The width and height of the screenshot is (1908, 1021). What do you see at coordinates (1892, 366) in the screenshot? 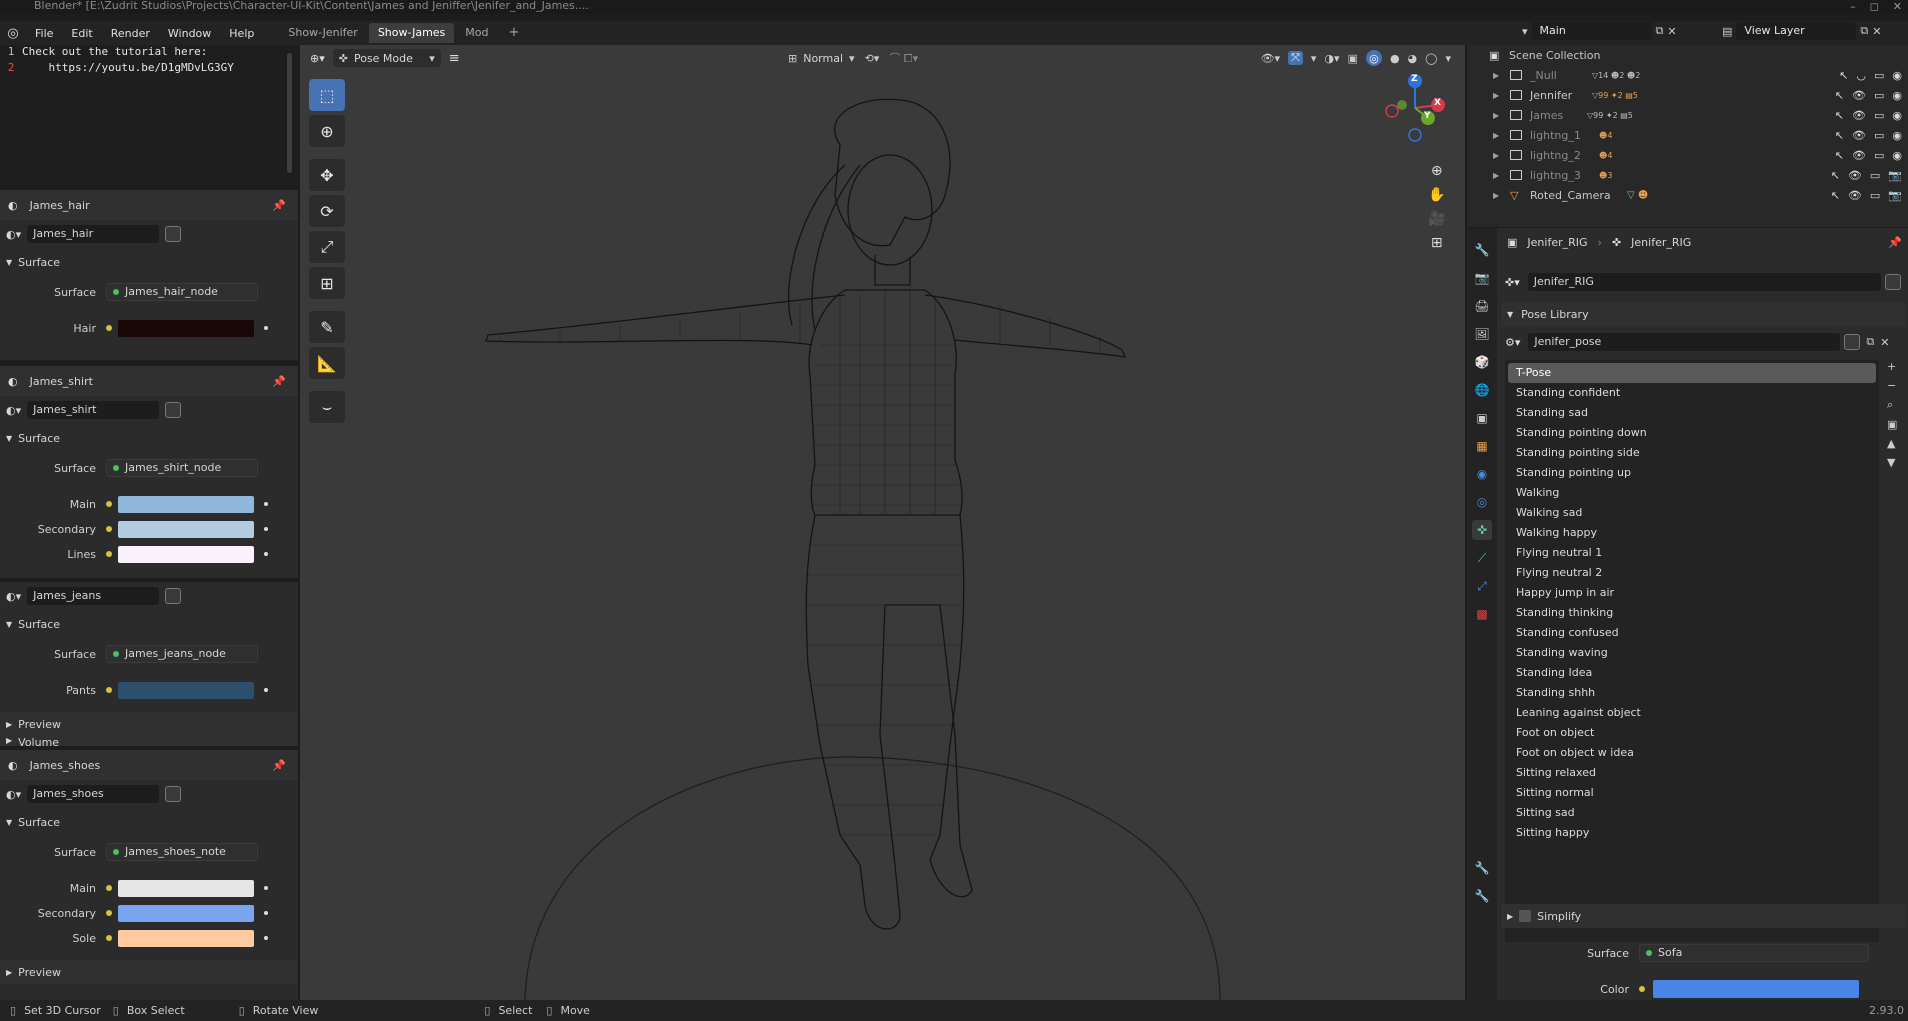
I see `add-pose-icon: +` at bounding box center [1892, 366].